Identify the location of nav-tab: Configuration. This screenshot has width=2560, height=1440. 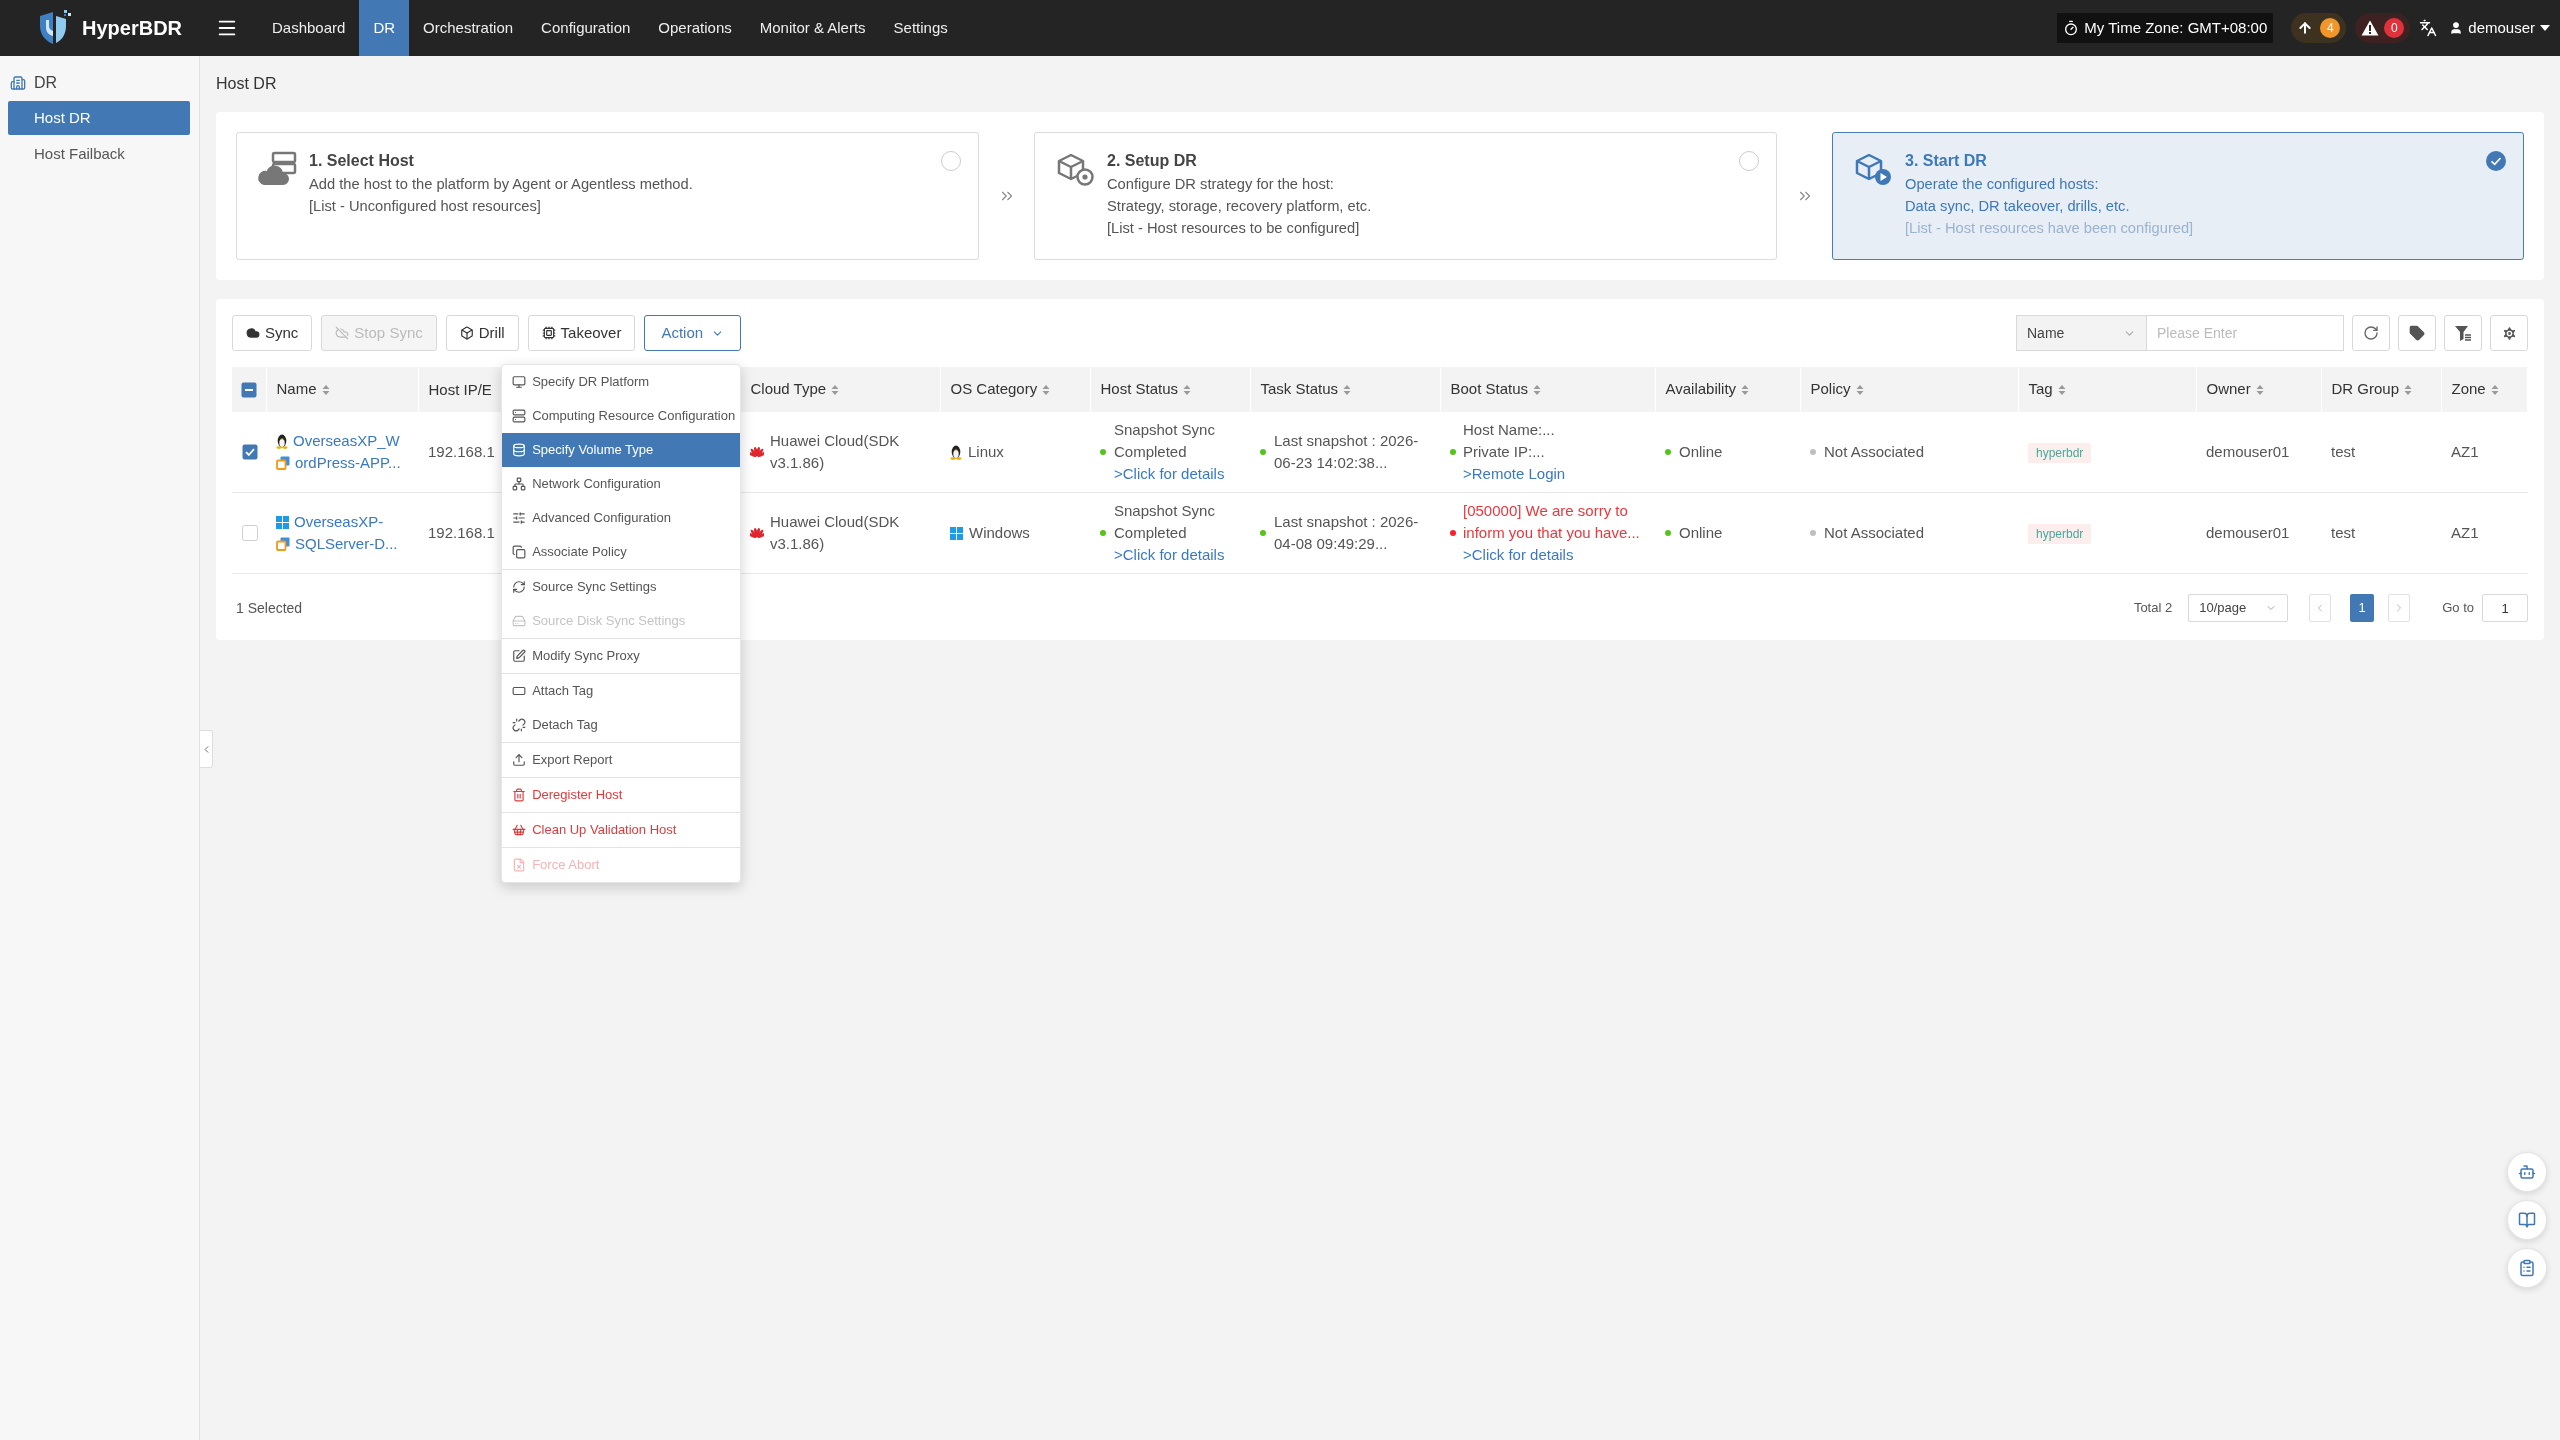
(586, 28).